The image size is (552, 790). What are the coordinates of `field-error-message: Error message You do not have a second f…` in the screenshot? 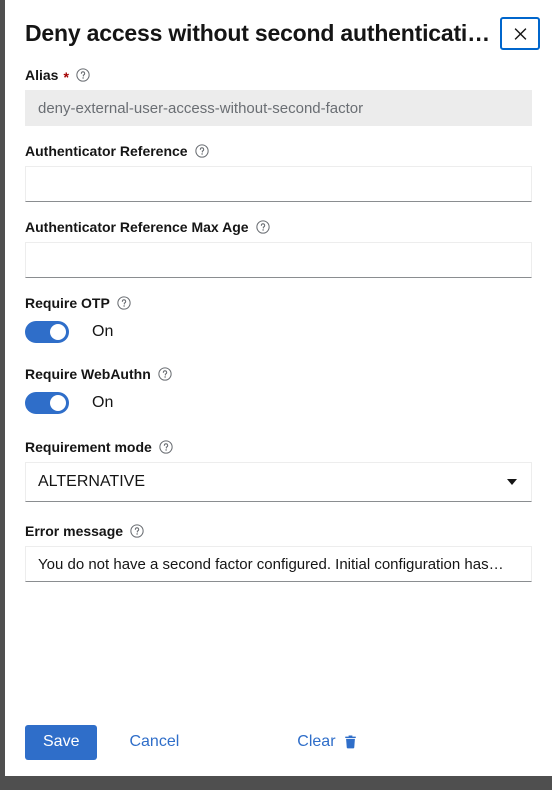 It's located at (278, 552).